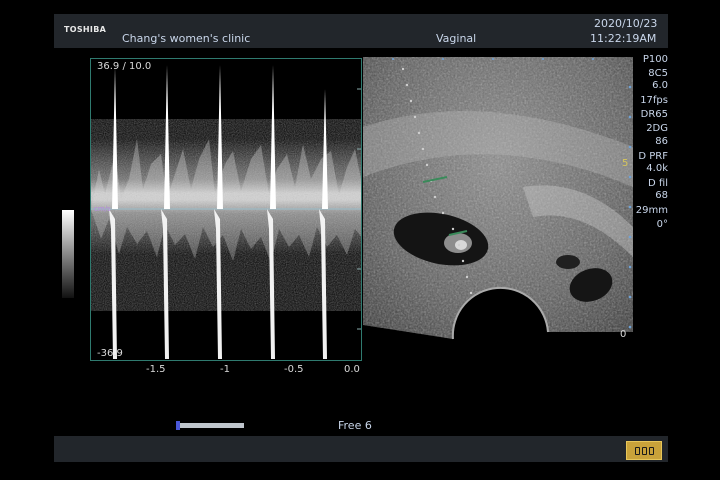 Image resolution: width=720 pixels, height=480 pixels. Describe the element at coordinates (660, 85) in the screenshot. I see `param-frequency: 6.0` at that location.